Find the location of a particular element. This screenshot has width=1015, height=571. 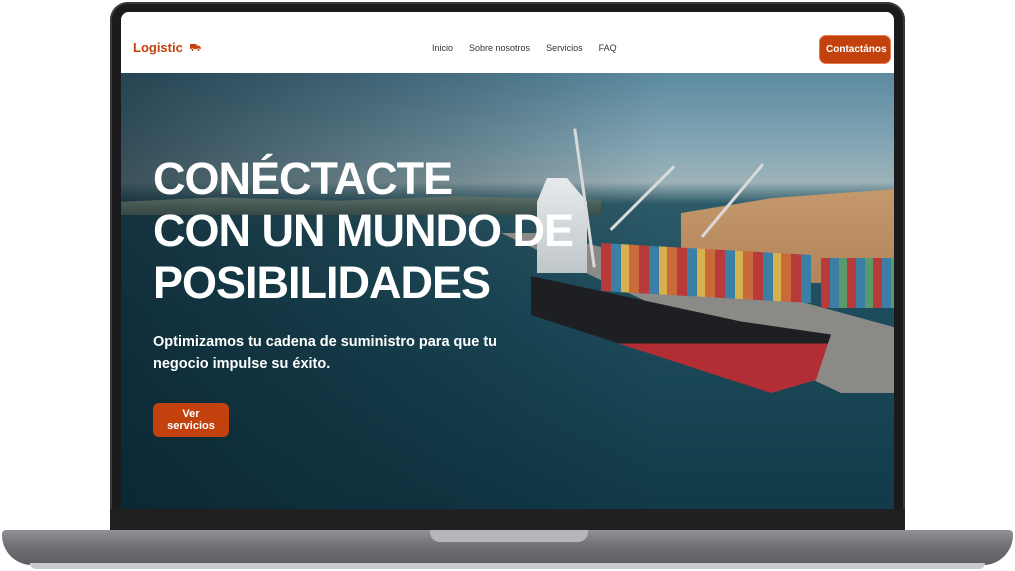

contact-button: Contactános is located at coordinates (855, 49).